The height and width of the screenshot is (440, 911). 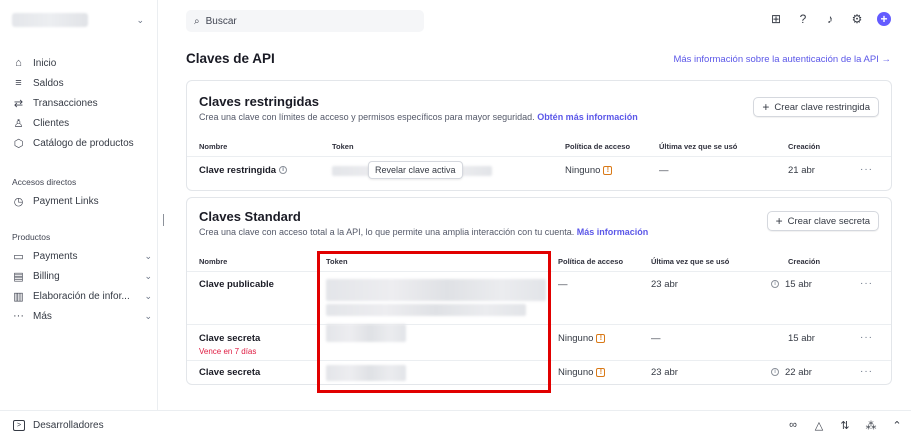 I want to click on balance-icon: ≡, so click(x=18, y=83).